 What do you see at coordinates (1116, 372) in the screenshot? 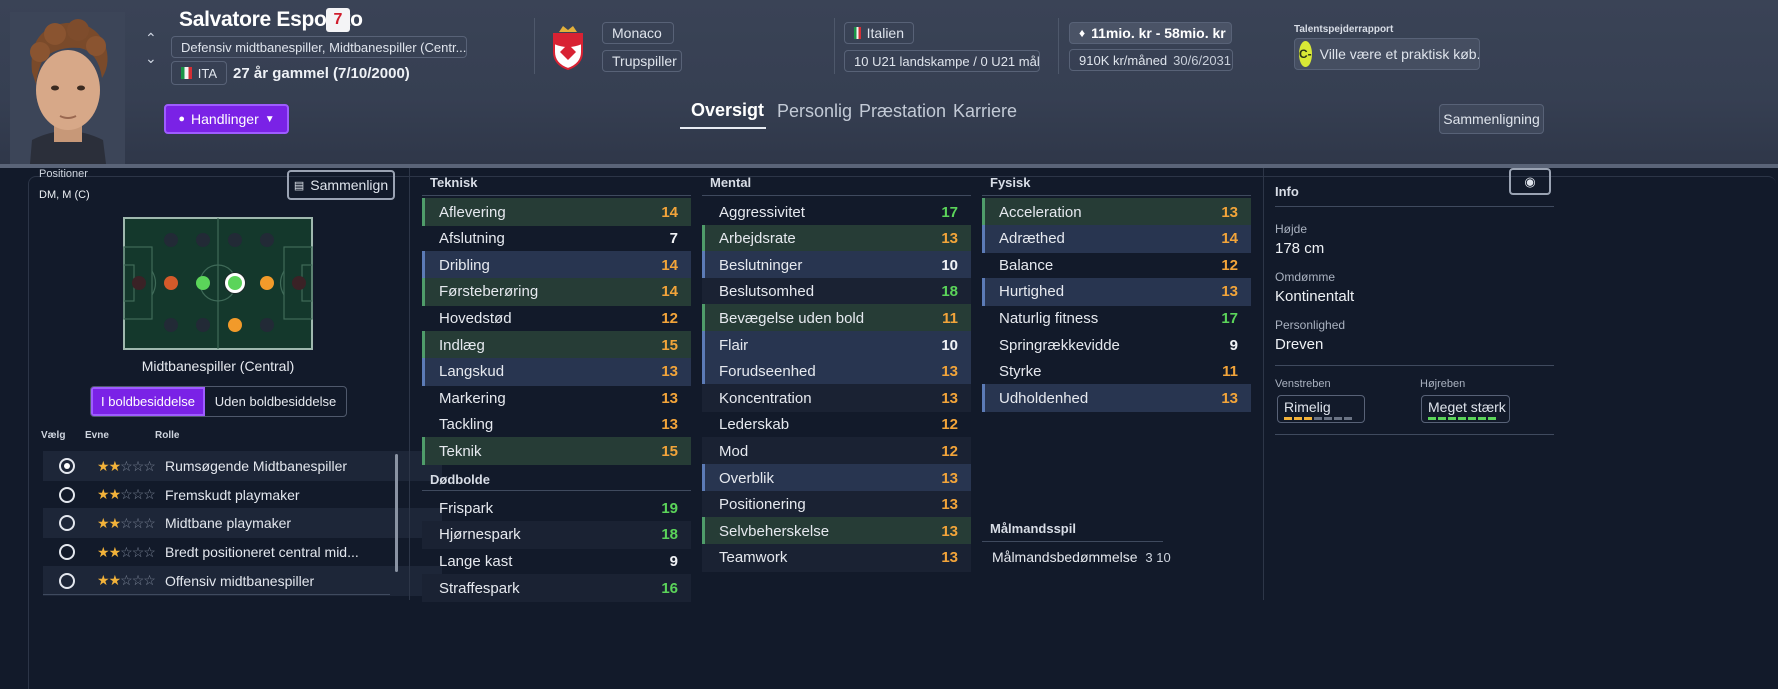
I see `attribute-row: Styrke 11` at bounding box center [1116, 372].